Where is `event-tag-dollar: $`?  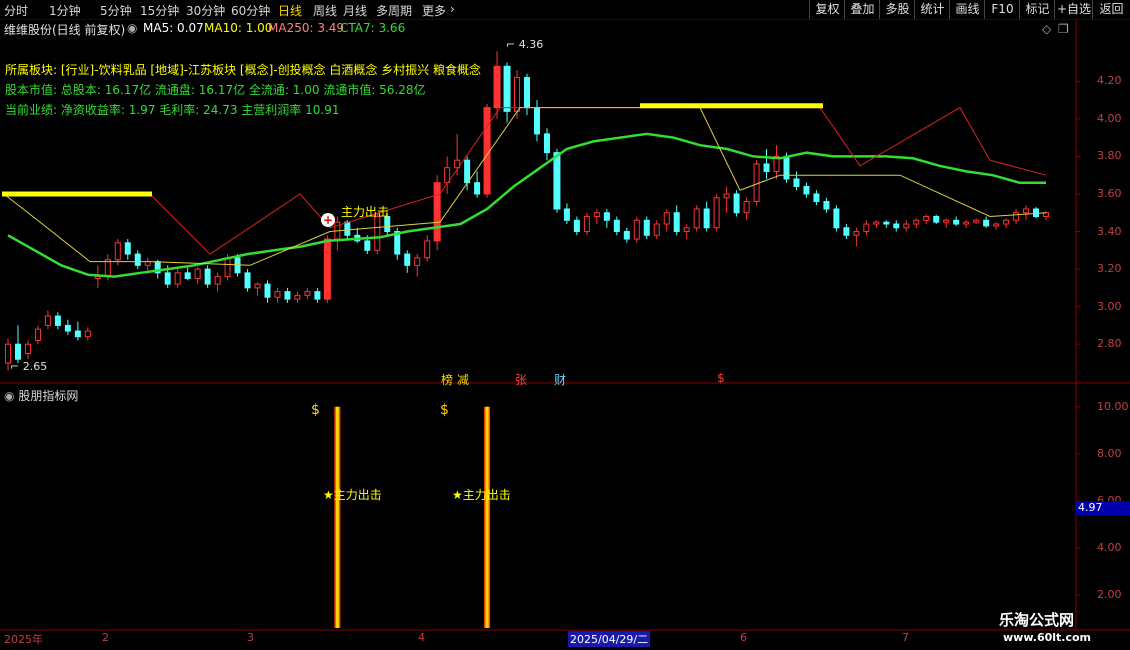 event-tag-dollar: $ is located at coordinates (721, 378).